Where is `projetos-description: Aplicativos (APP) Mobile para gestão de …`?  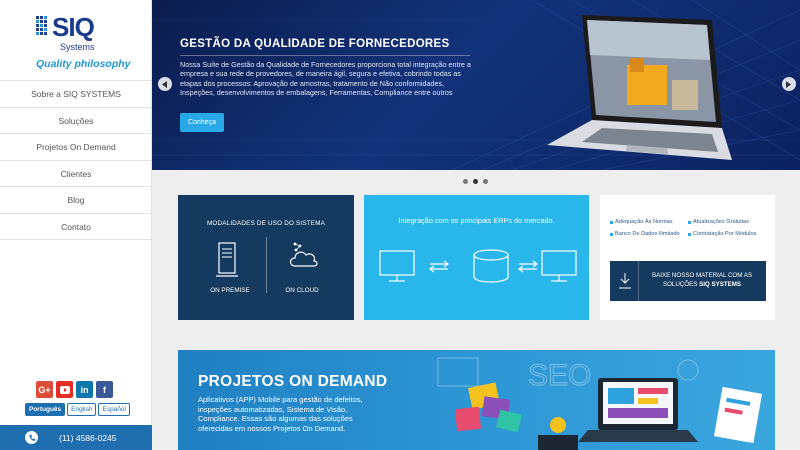 projetos-description: Aplicativos (APP) Mobile para gestão de … is located at coordinates (280, 414).